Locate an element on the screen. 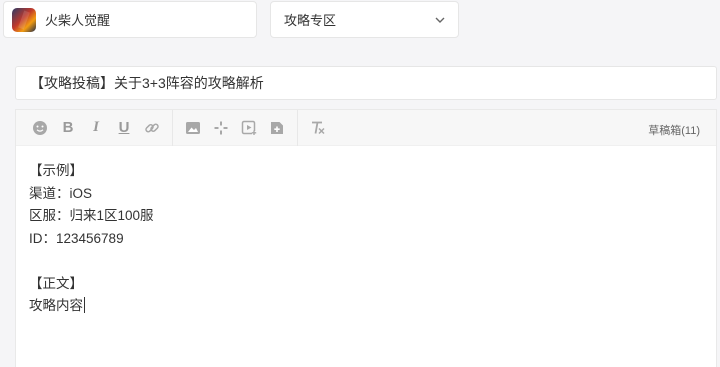  text-caret is located at coordinates (84, 305).